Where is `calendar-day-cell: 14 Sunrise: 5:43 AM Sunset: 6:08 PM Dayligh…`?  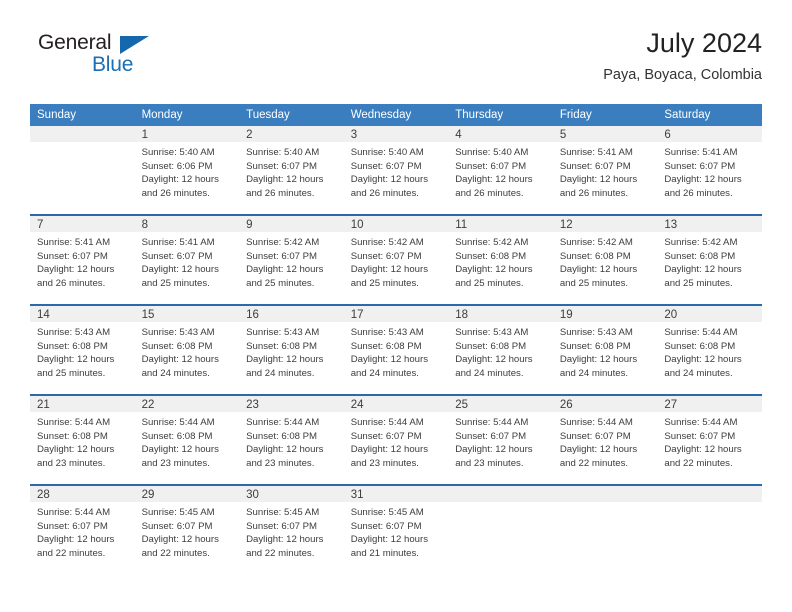
calendar-day-cell: 14 Sunrise: 5:43 AM Sunset: 6:08 PM Dayligh… is located at coordinates (82, 349).